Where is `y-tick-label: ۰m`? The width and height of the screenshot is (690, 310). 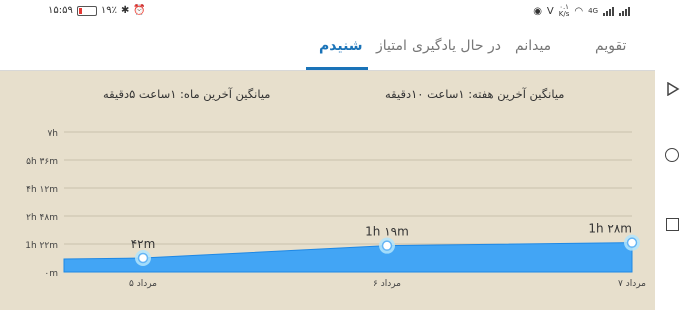
y-tick-label: ۰m is located at coordinates (51, 274).